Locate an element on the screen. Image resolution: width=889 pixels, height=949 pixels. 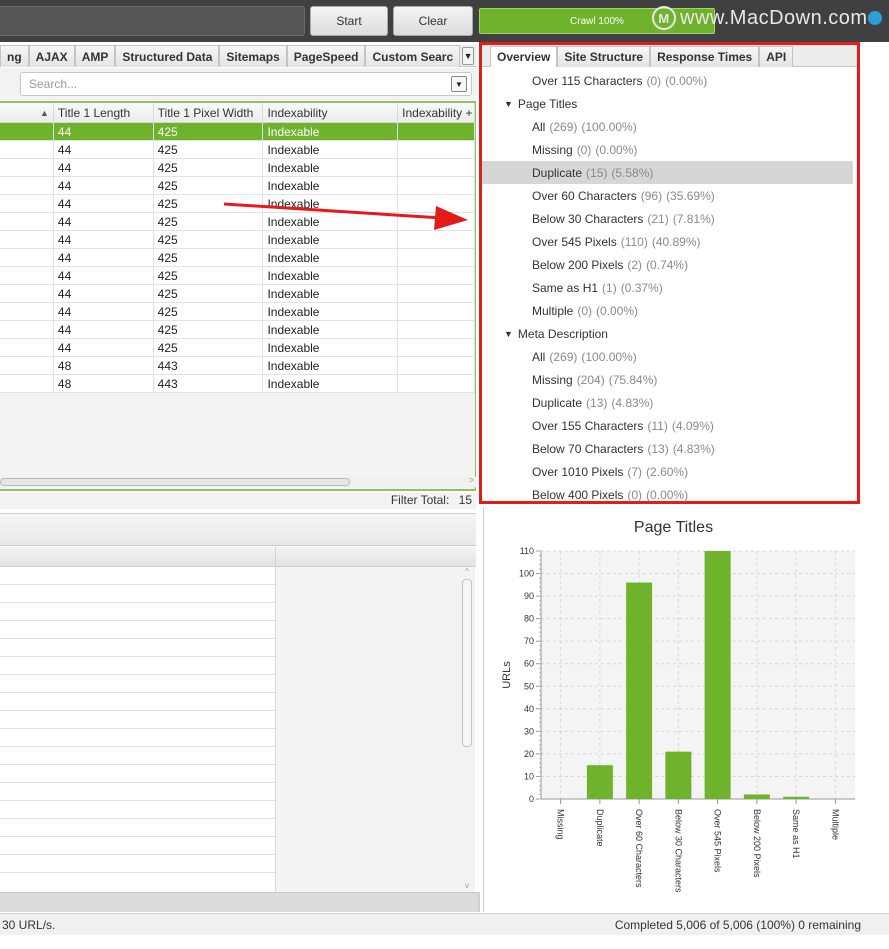
scroll-down-icon: v is located at coordinates (467, 885).